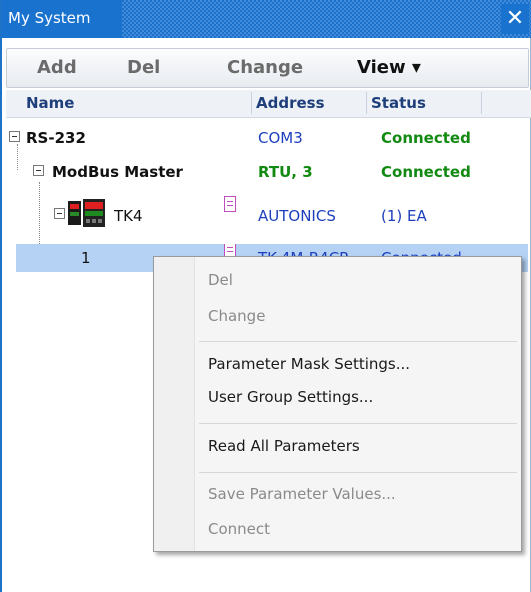  Describe the element at coordinates (290, 103) in the screenshot. I see `column-address: Address` at that location.